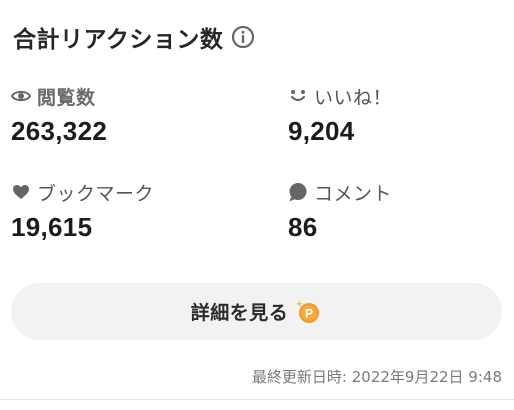  What do you see at coordinates (376, 377) in the screenshot?
I see `last-updated-timestamp: 最終更新日時: 2022年9月22日 9:48` at bounding box center [376, 377].